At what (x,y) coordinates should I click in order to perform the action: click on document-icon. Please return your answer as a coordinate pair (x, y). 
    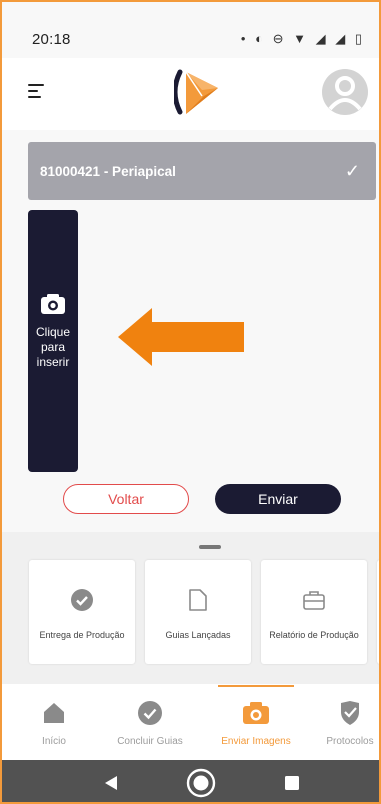
    Looking at the image, I should click on (198, 600).